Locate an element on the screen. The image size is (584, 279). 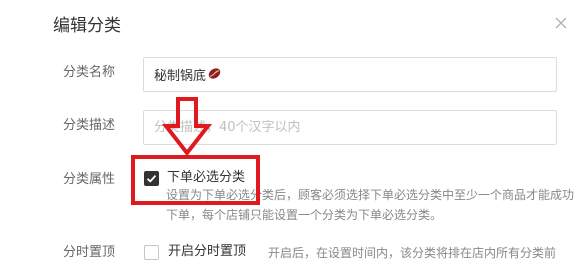
timed-pin-checkbox is located at coordinates (151, 252).